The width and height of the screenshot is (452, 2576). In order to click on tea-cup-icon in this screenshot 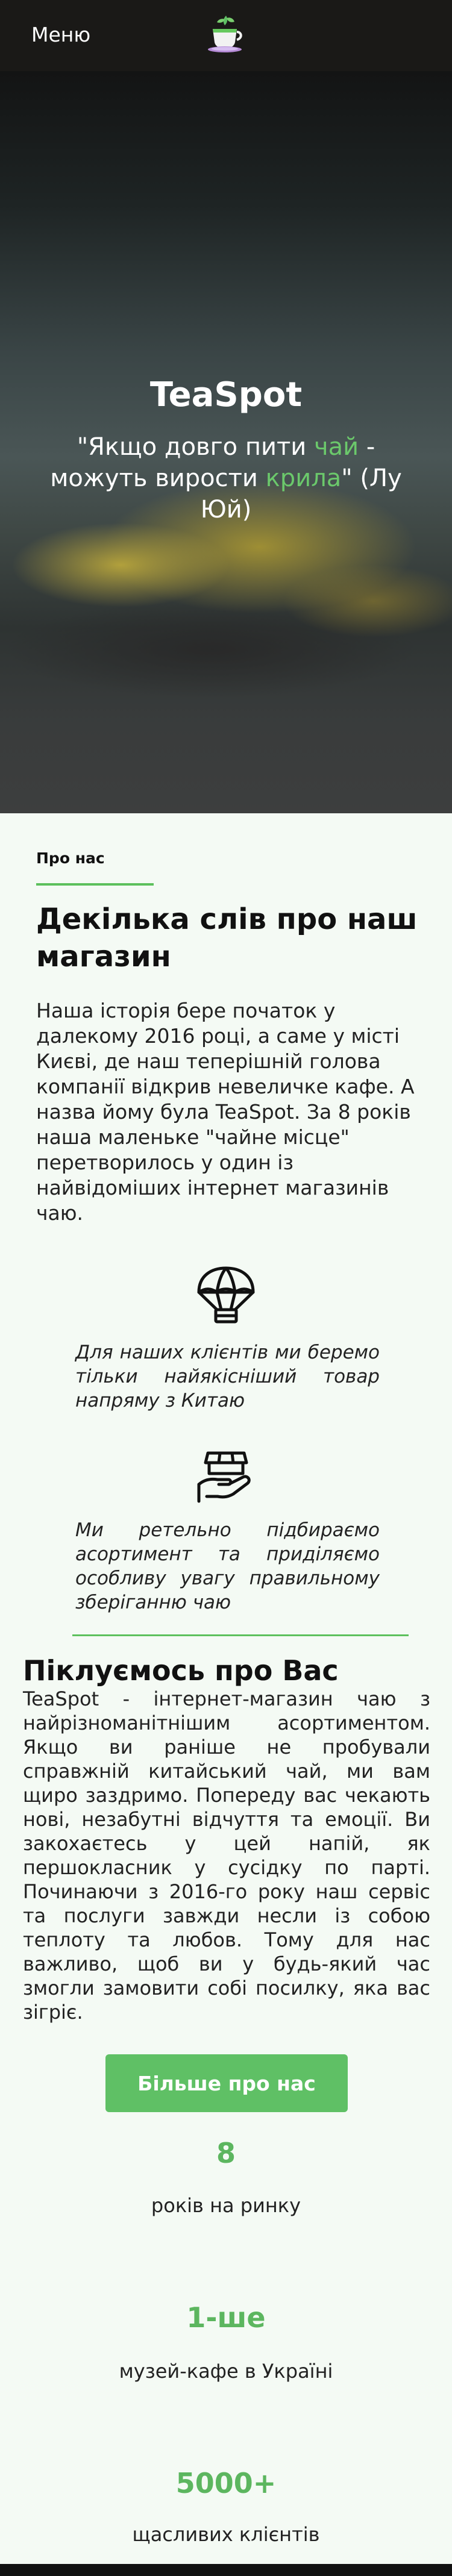, I will do `click(226, 33)`.